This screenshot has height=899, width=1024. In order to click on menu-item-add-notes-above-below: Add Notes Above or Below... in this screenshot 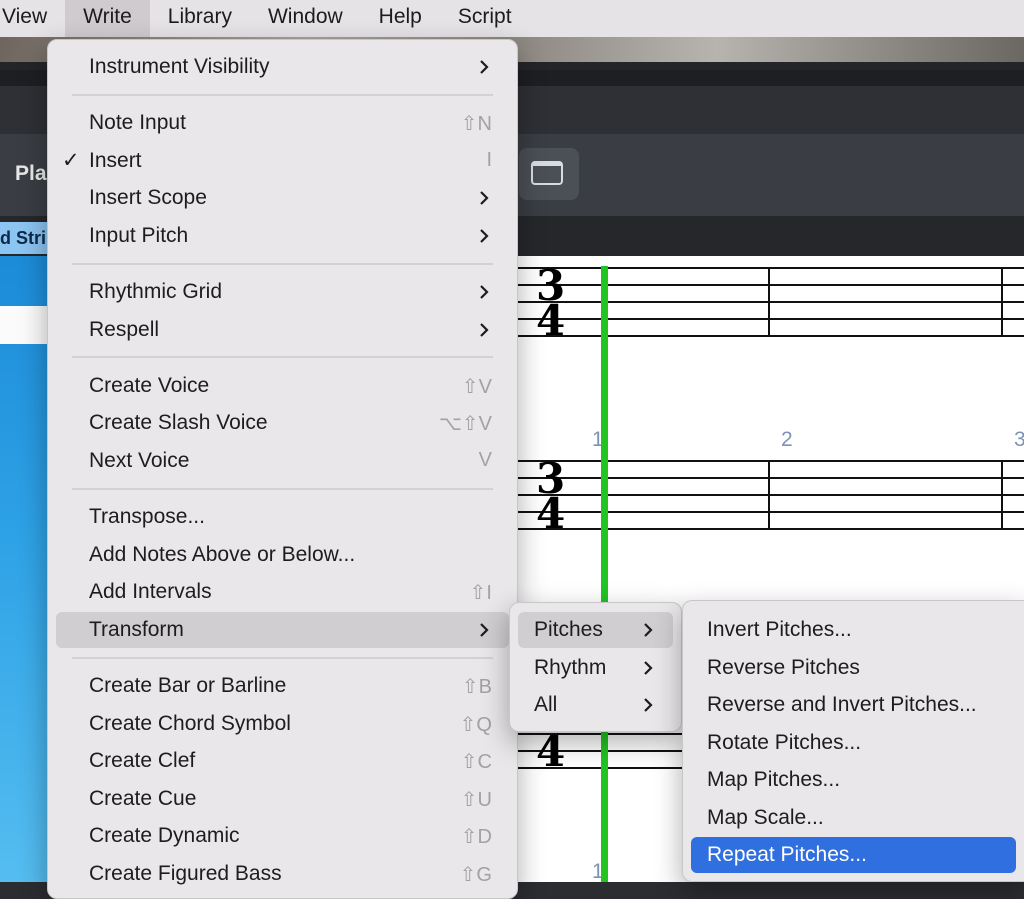, I will do `click(282, 555)`.